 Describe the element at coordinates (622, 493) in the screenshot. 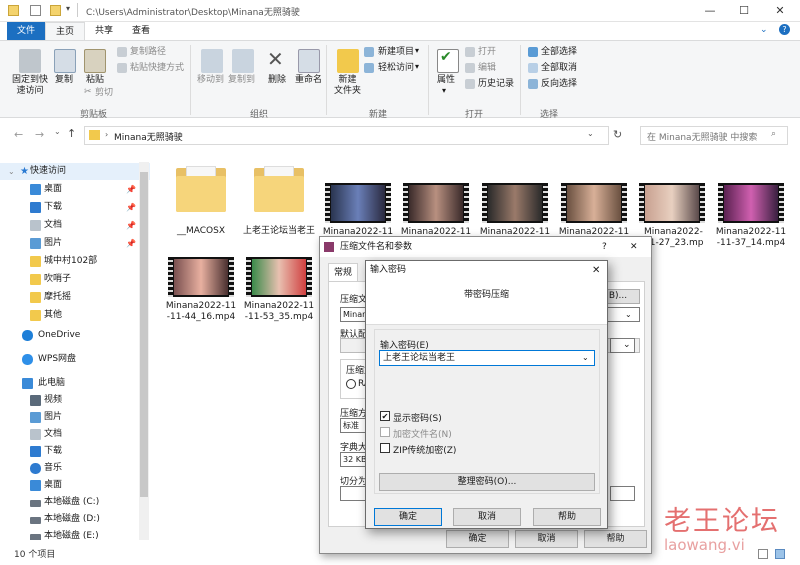

I see `archive-side-input` at that location.